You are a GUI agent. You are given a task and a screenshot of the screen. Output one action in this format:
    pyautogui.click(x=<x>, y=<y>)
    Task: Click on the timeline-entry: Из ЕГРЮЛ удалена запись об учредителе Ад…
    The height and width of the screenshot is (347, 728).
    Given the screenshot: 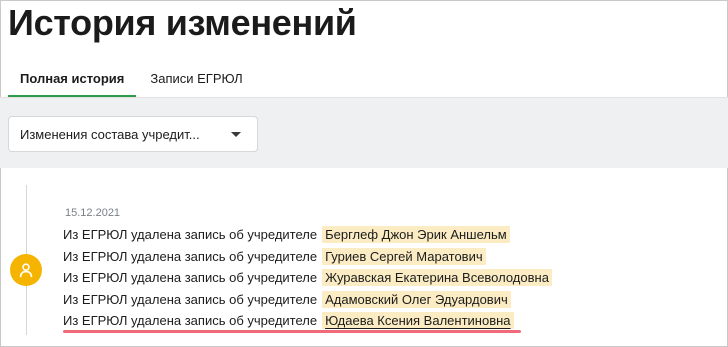 What is the action you would take?
    pyautogui.click(x=307, y=300)
    